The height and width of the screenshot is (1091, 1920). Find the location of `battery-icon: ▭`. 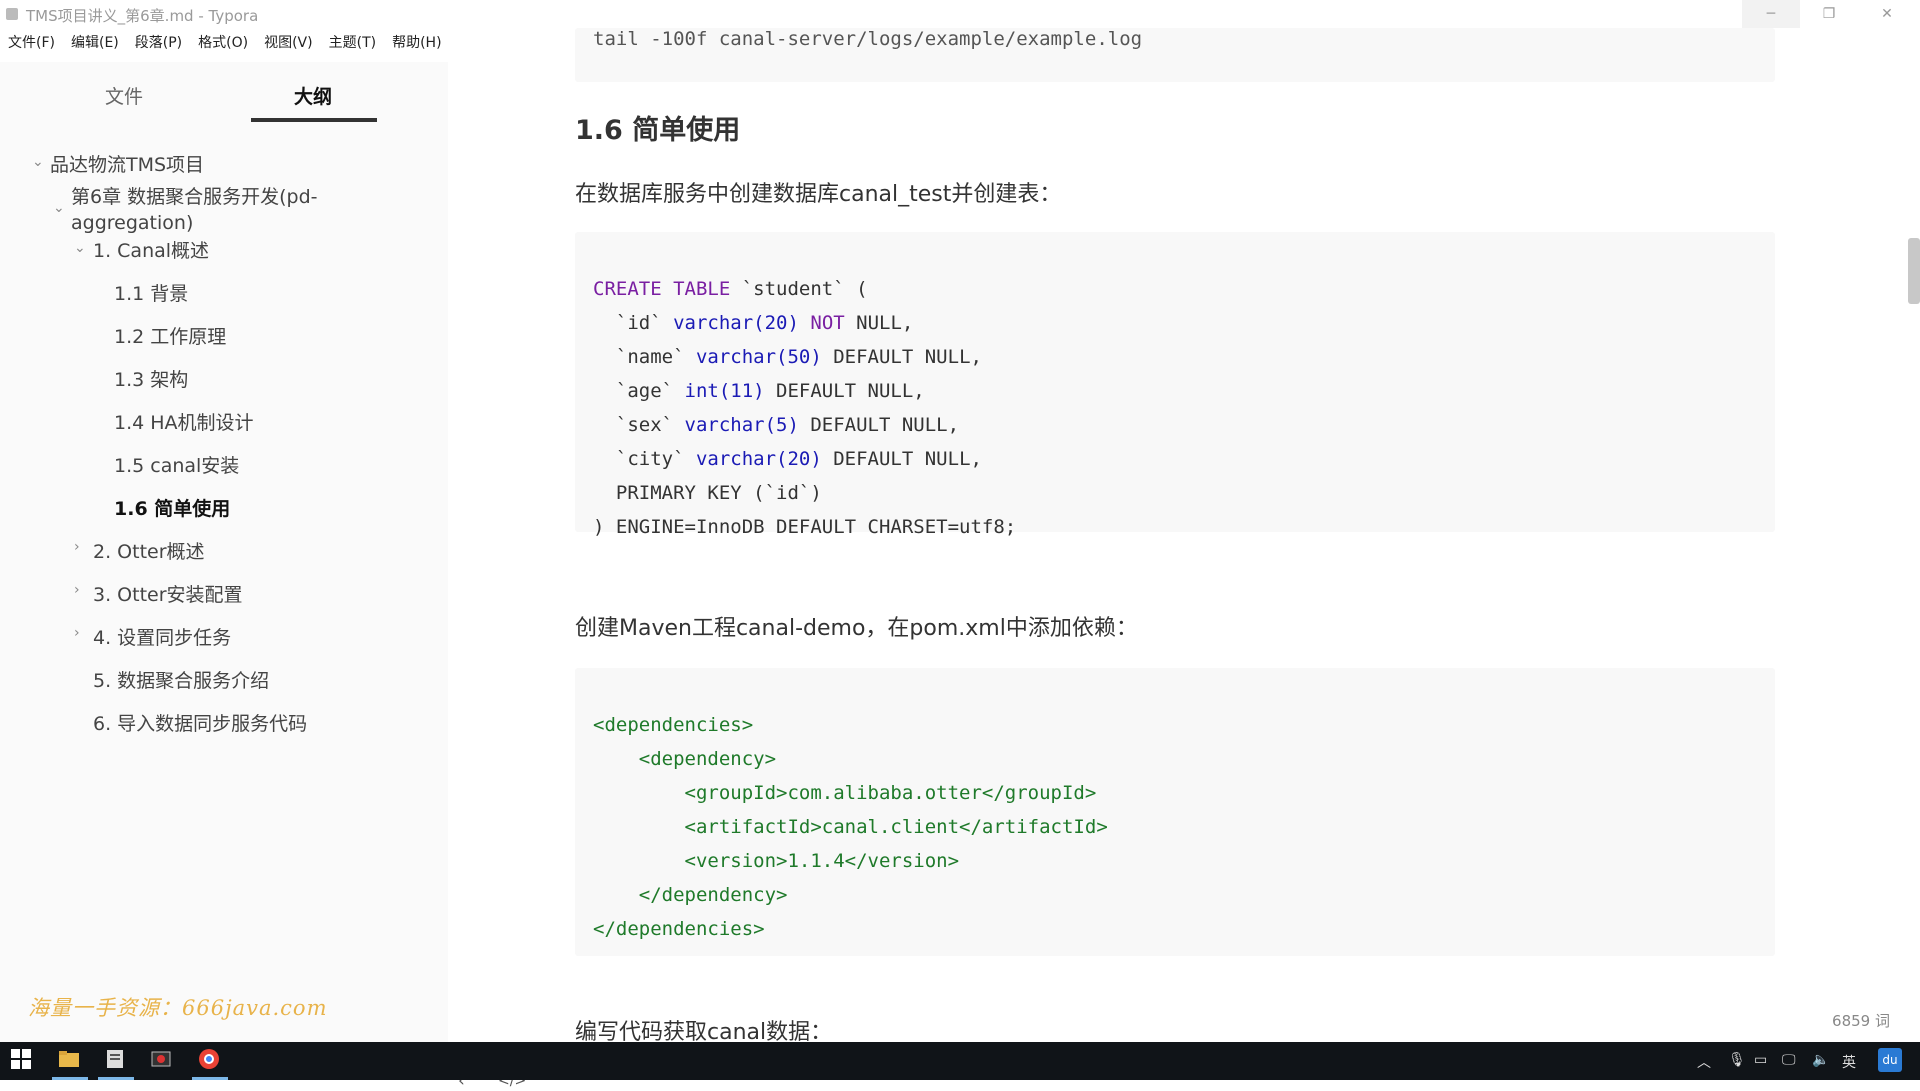

battery-icon: ▭ is located at coordinates (1760, 1060).